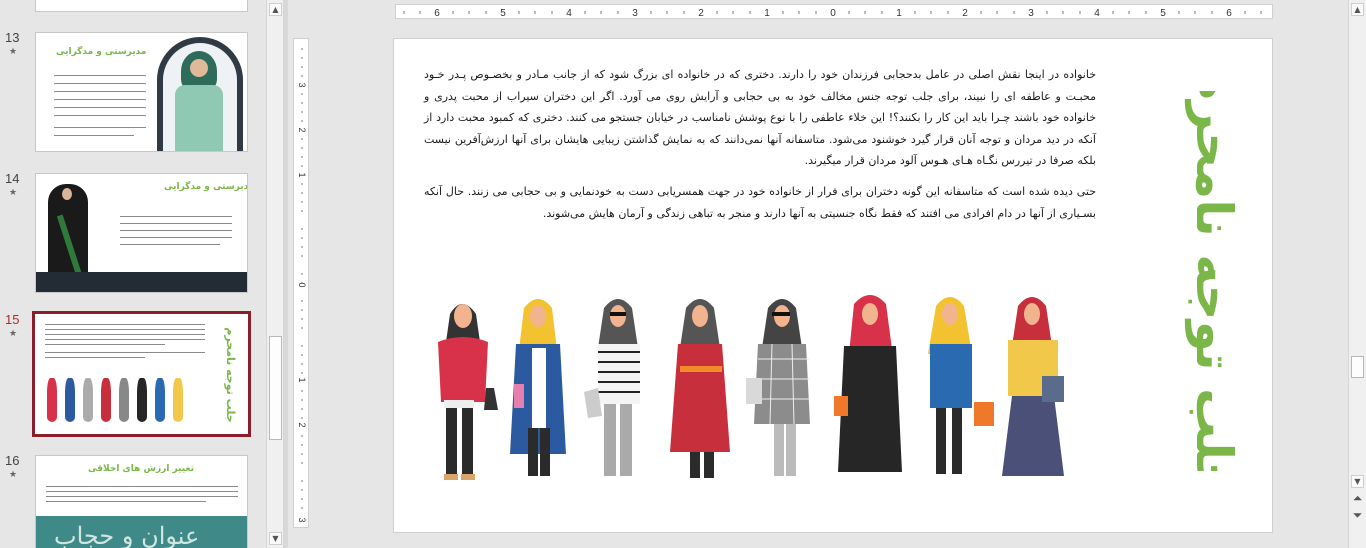 This screenshot has height=548, width=1366. I want to click on thumbnail-scroll-thumb, so click(275, 388).